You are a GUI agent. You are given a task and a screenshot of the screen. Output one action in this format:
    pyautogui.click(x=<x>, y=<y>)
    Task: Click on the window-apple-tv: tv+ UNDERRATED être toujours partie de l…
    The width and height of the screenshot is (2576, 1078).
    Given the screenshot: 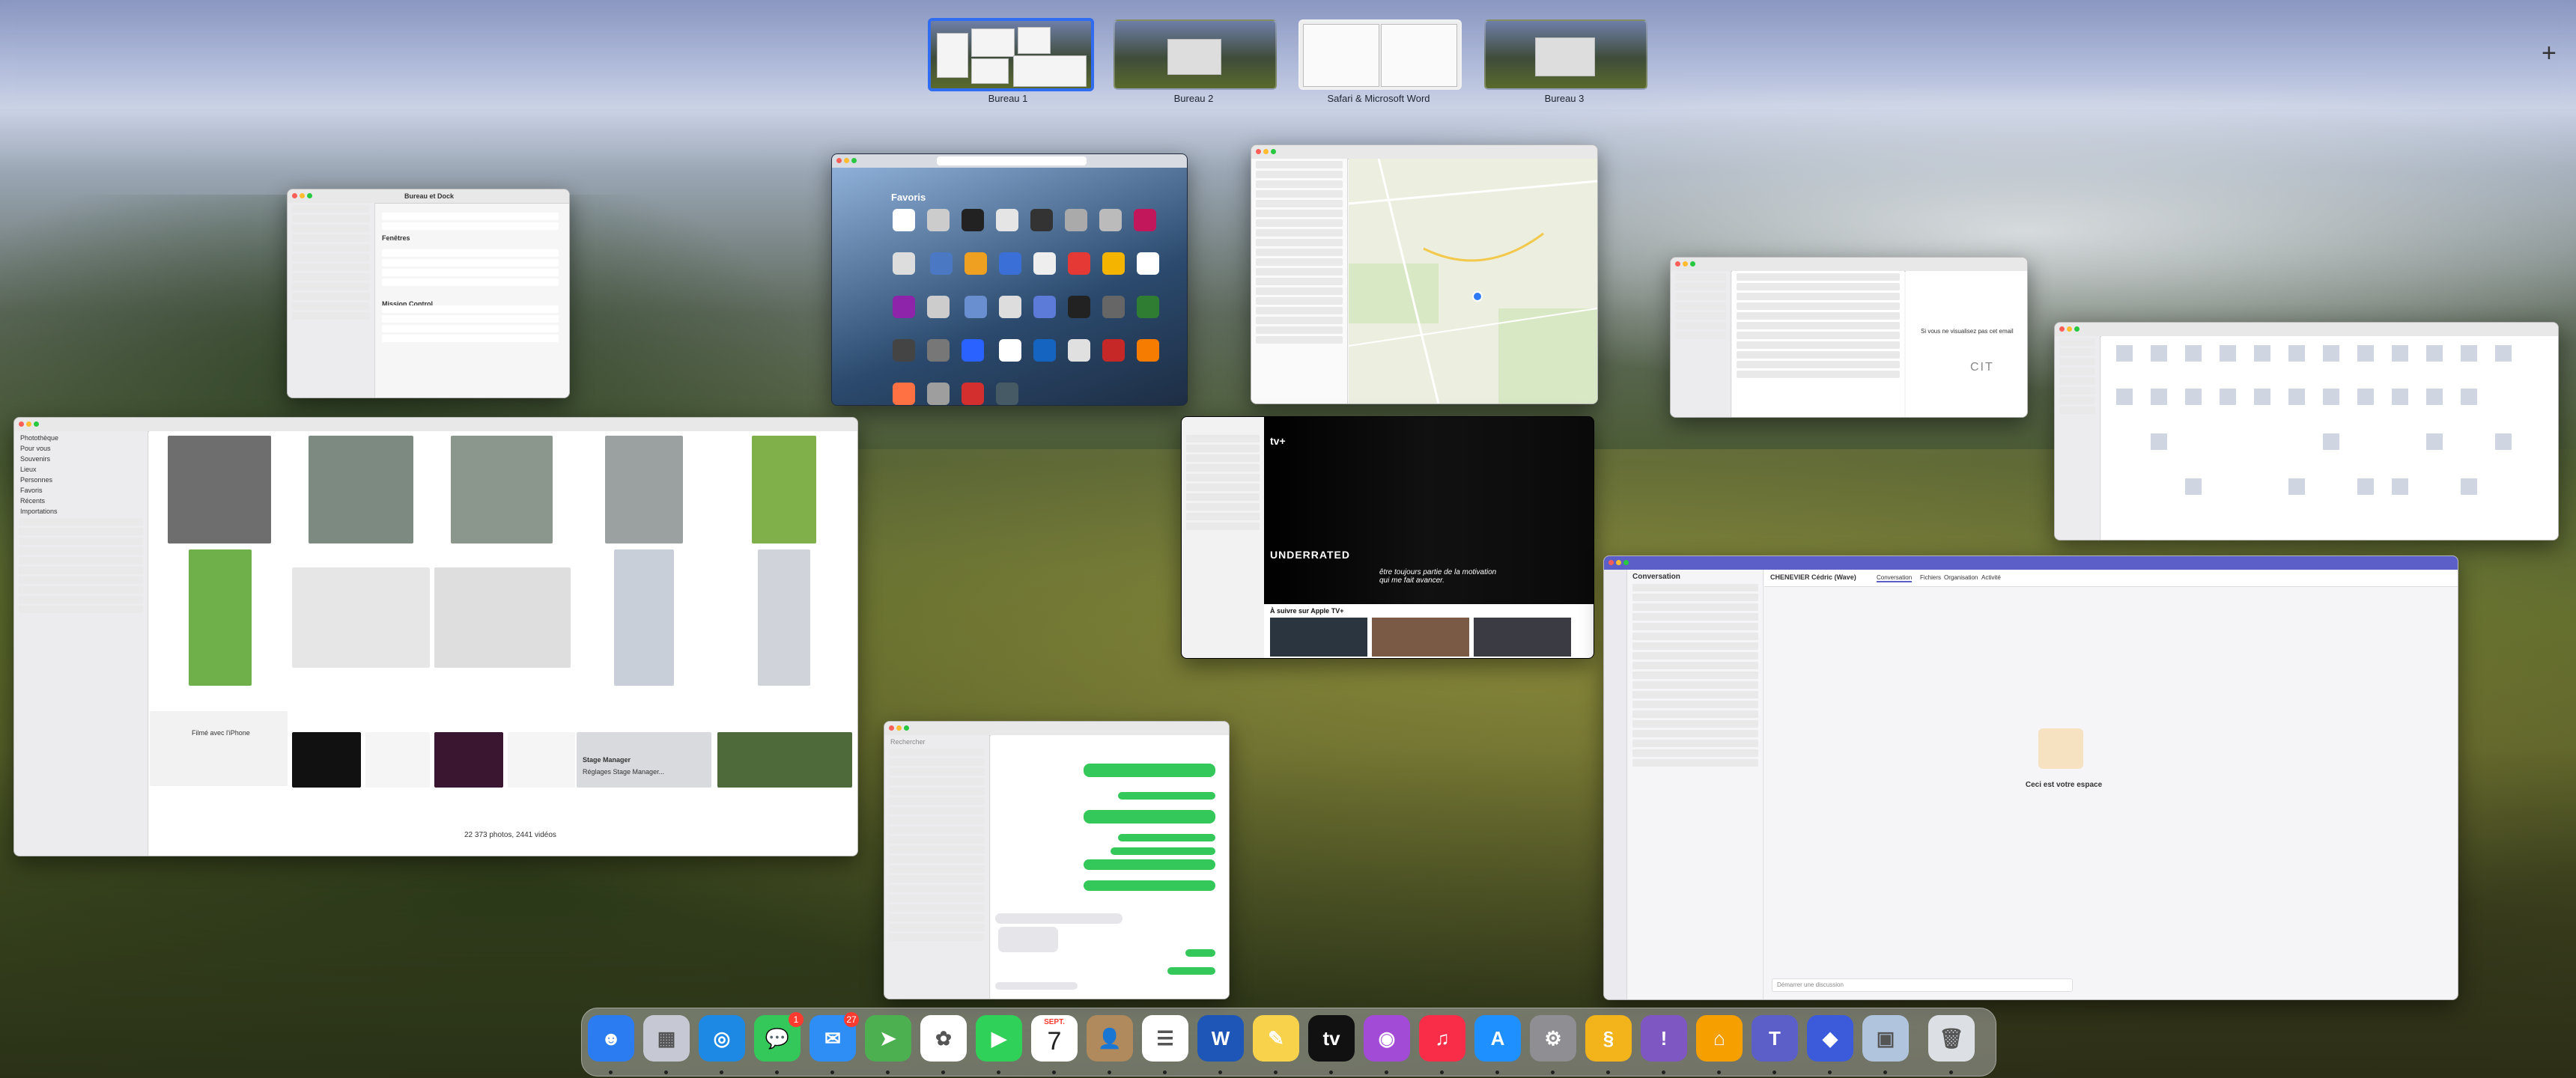 What is the action you would take?
    pyautogui.click(x=1387, y=537)
    